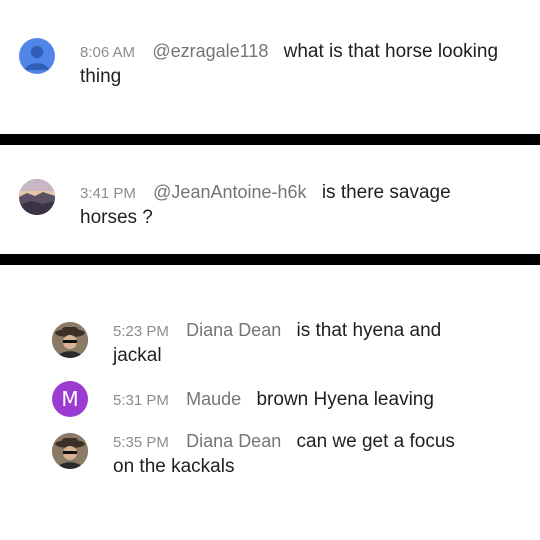 This screenshot has height=540, width=540. I want to click on message-text: brown Hyena leaving, so click(345, 399).